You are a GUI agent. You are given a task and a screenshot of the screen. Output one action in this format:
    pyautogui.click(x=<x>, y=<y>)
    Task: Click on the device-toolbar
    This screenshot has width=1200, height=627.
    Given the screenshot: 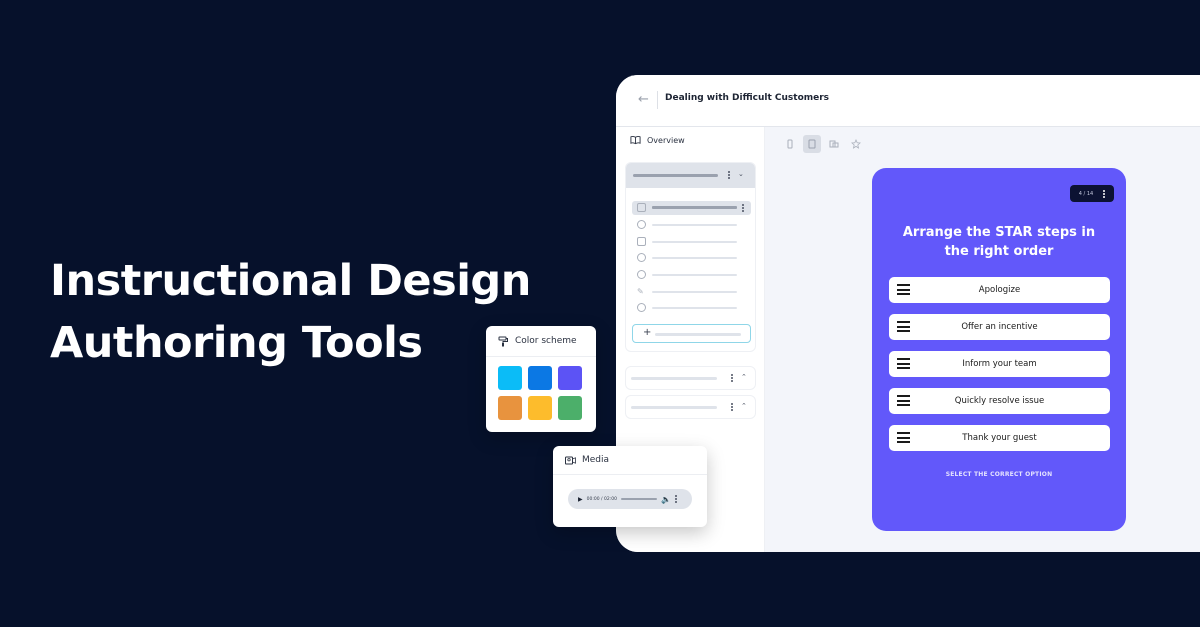 What is the action you would take?
    pyautogui.click(x=823, y=144)
    